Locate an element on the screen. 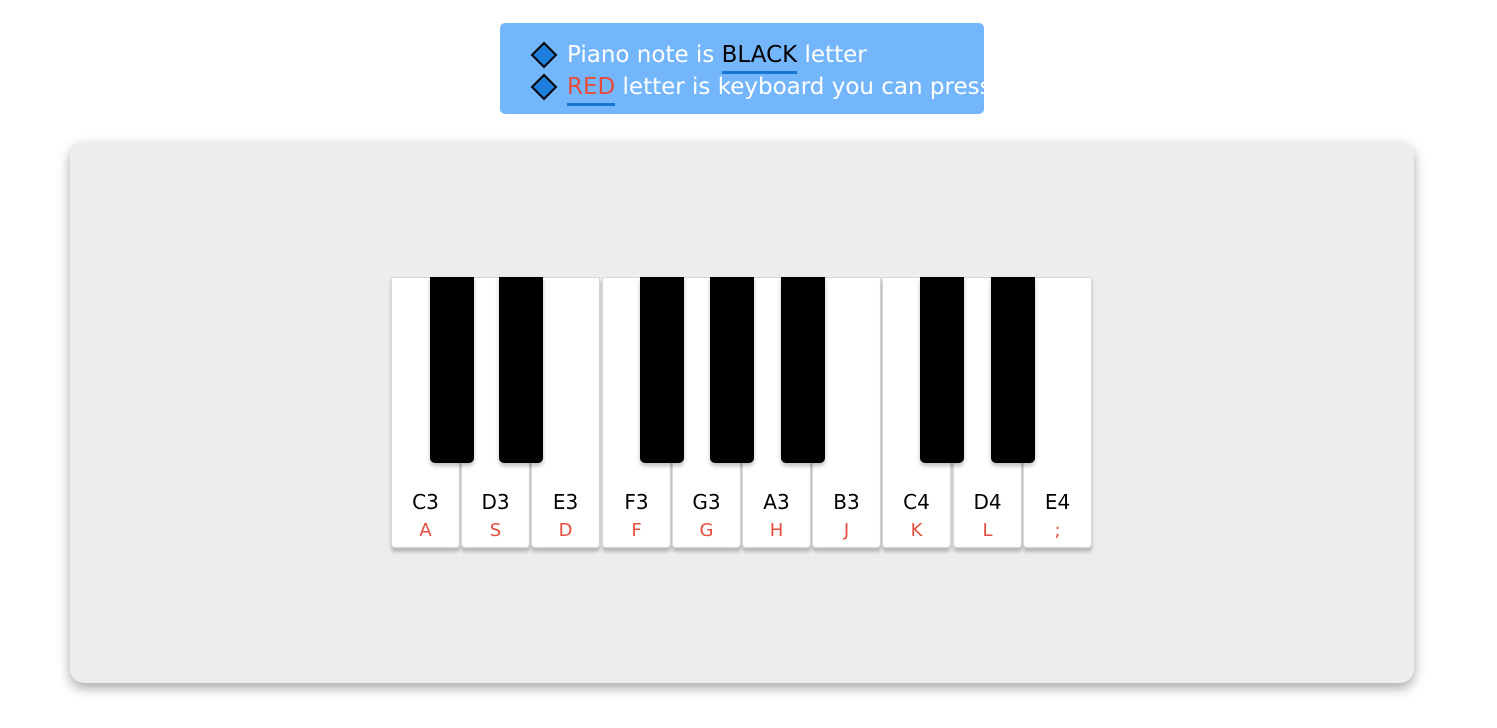 The width and height of the screenshot is (1497, 728). keyboard-key-label: K is located at coordinates (916, 530).